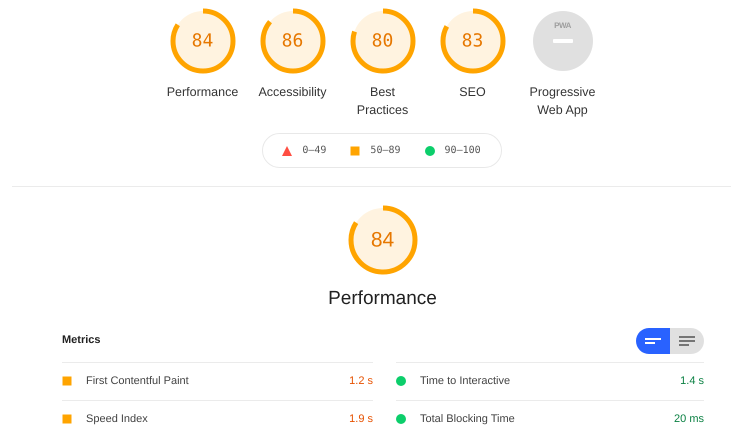  What do you see at coordinates (689, 419) in the screenshot?
I see `metric-value: 20 ms` at bounding box center [689, 419].